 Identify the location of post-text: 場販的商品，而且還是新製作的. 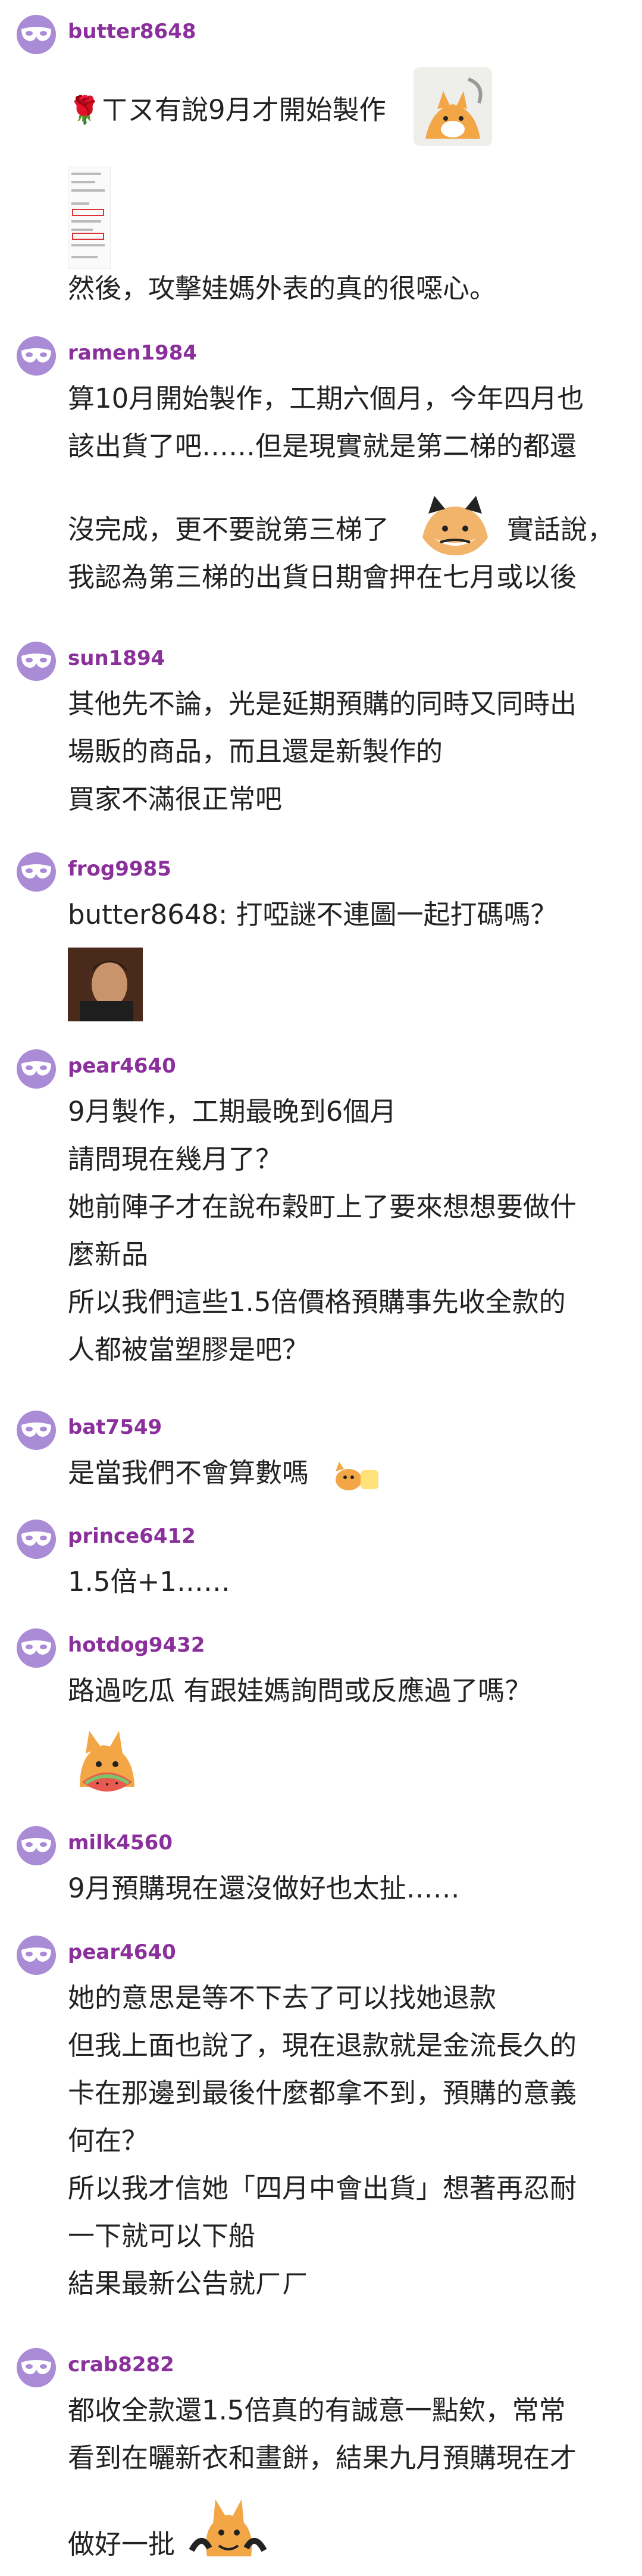
(255, 751).